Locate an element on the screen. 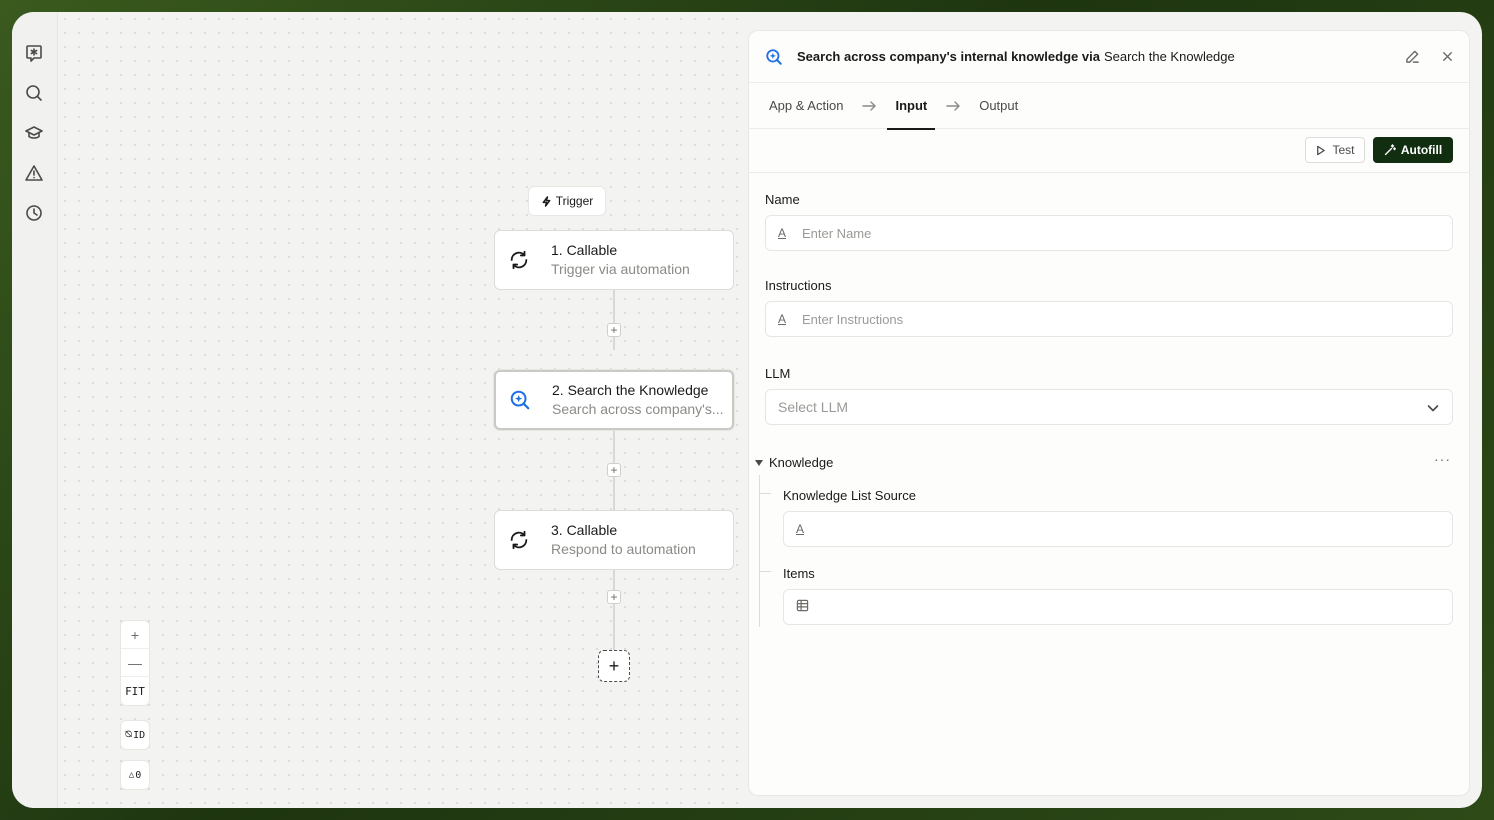 Image resolution: width=1494 pixels, height=820 pixels. warnings-button: △ 0 is located at coordinates (135, 775).